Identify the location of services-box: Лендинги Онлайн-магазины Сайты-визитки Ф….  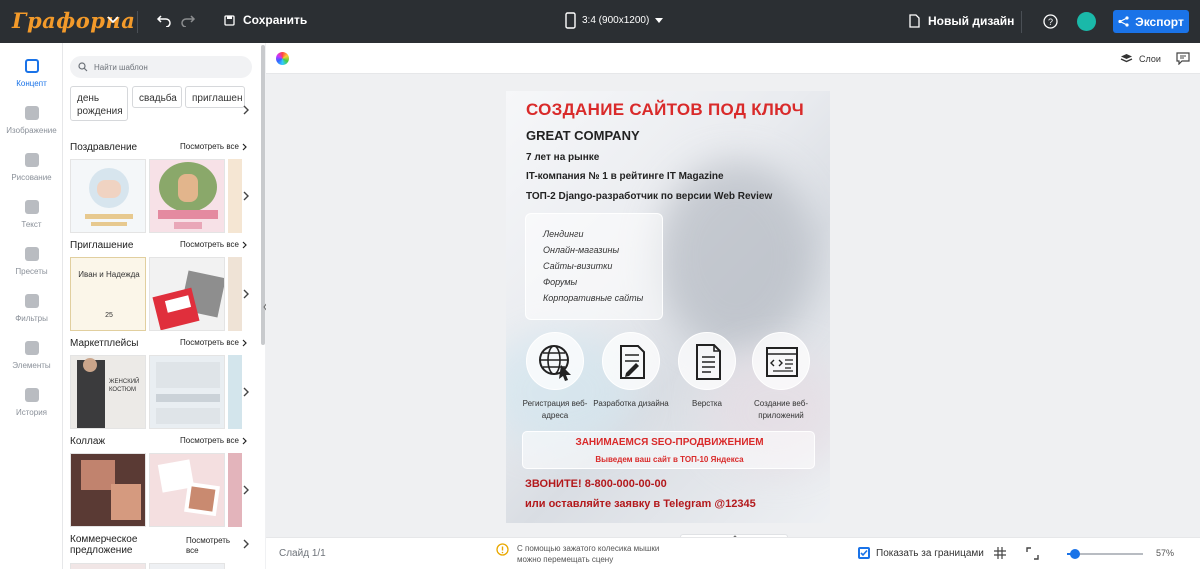
(594, 266).